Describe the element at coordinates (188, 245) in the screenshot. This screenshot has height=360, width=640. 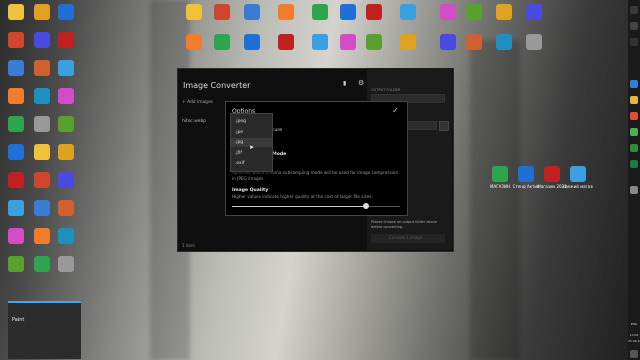
I see `status-text: 1 item` at that location.